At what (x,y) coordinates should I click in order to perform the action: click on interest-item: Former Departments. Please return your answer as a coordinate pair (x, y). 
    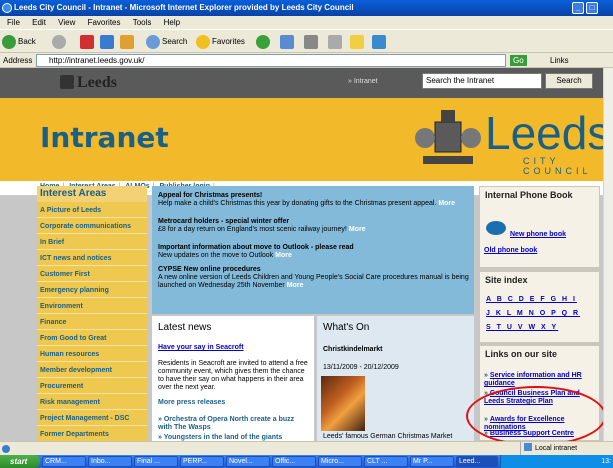
    Looking at the image, I should click on (92, 434).